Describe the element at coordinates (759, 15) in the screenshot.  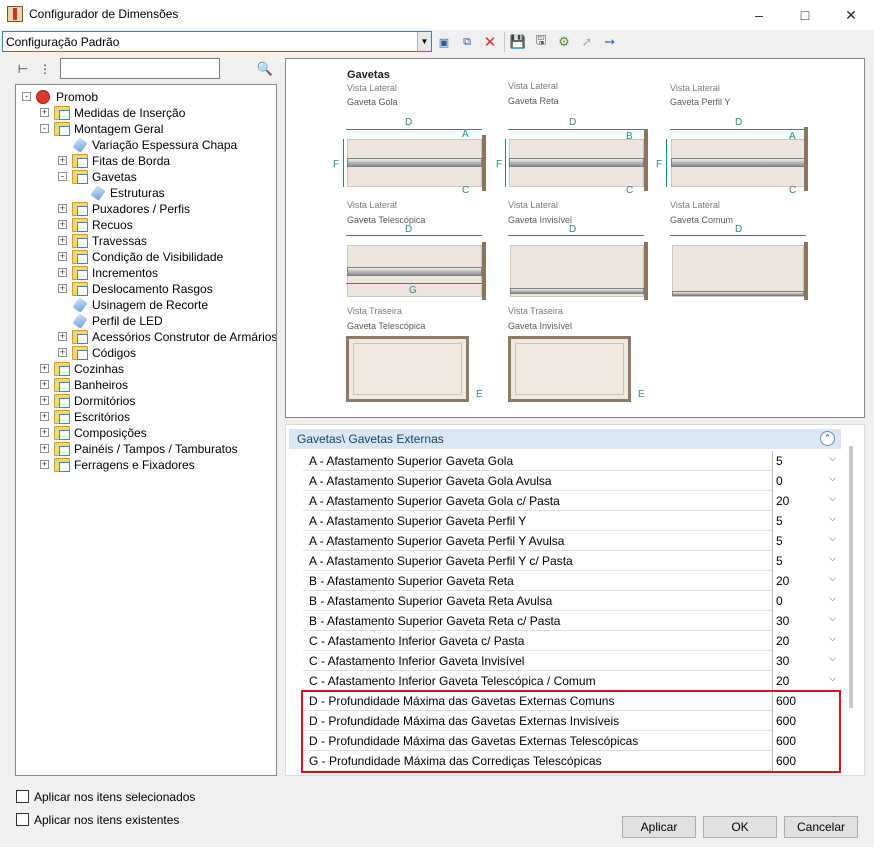
I see `minimize-button: –` at that location.